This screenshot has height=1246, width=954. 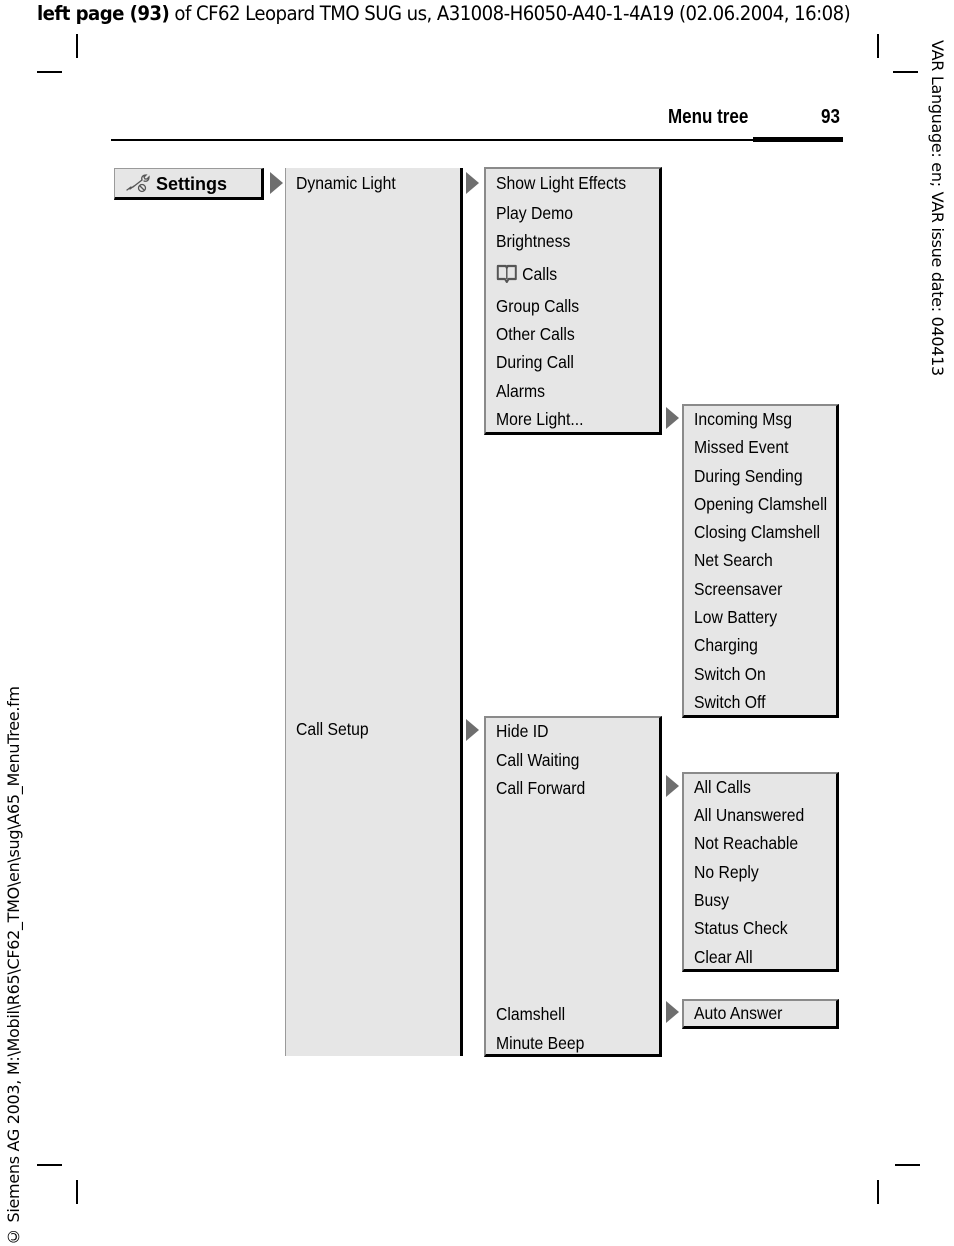 I want to click on menu-root-label: Settings, so click(x=192, y=184).